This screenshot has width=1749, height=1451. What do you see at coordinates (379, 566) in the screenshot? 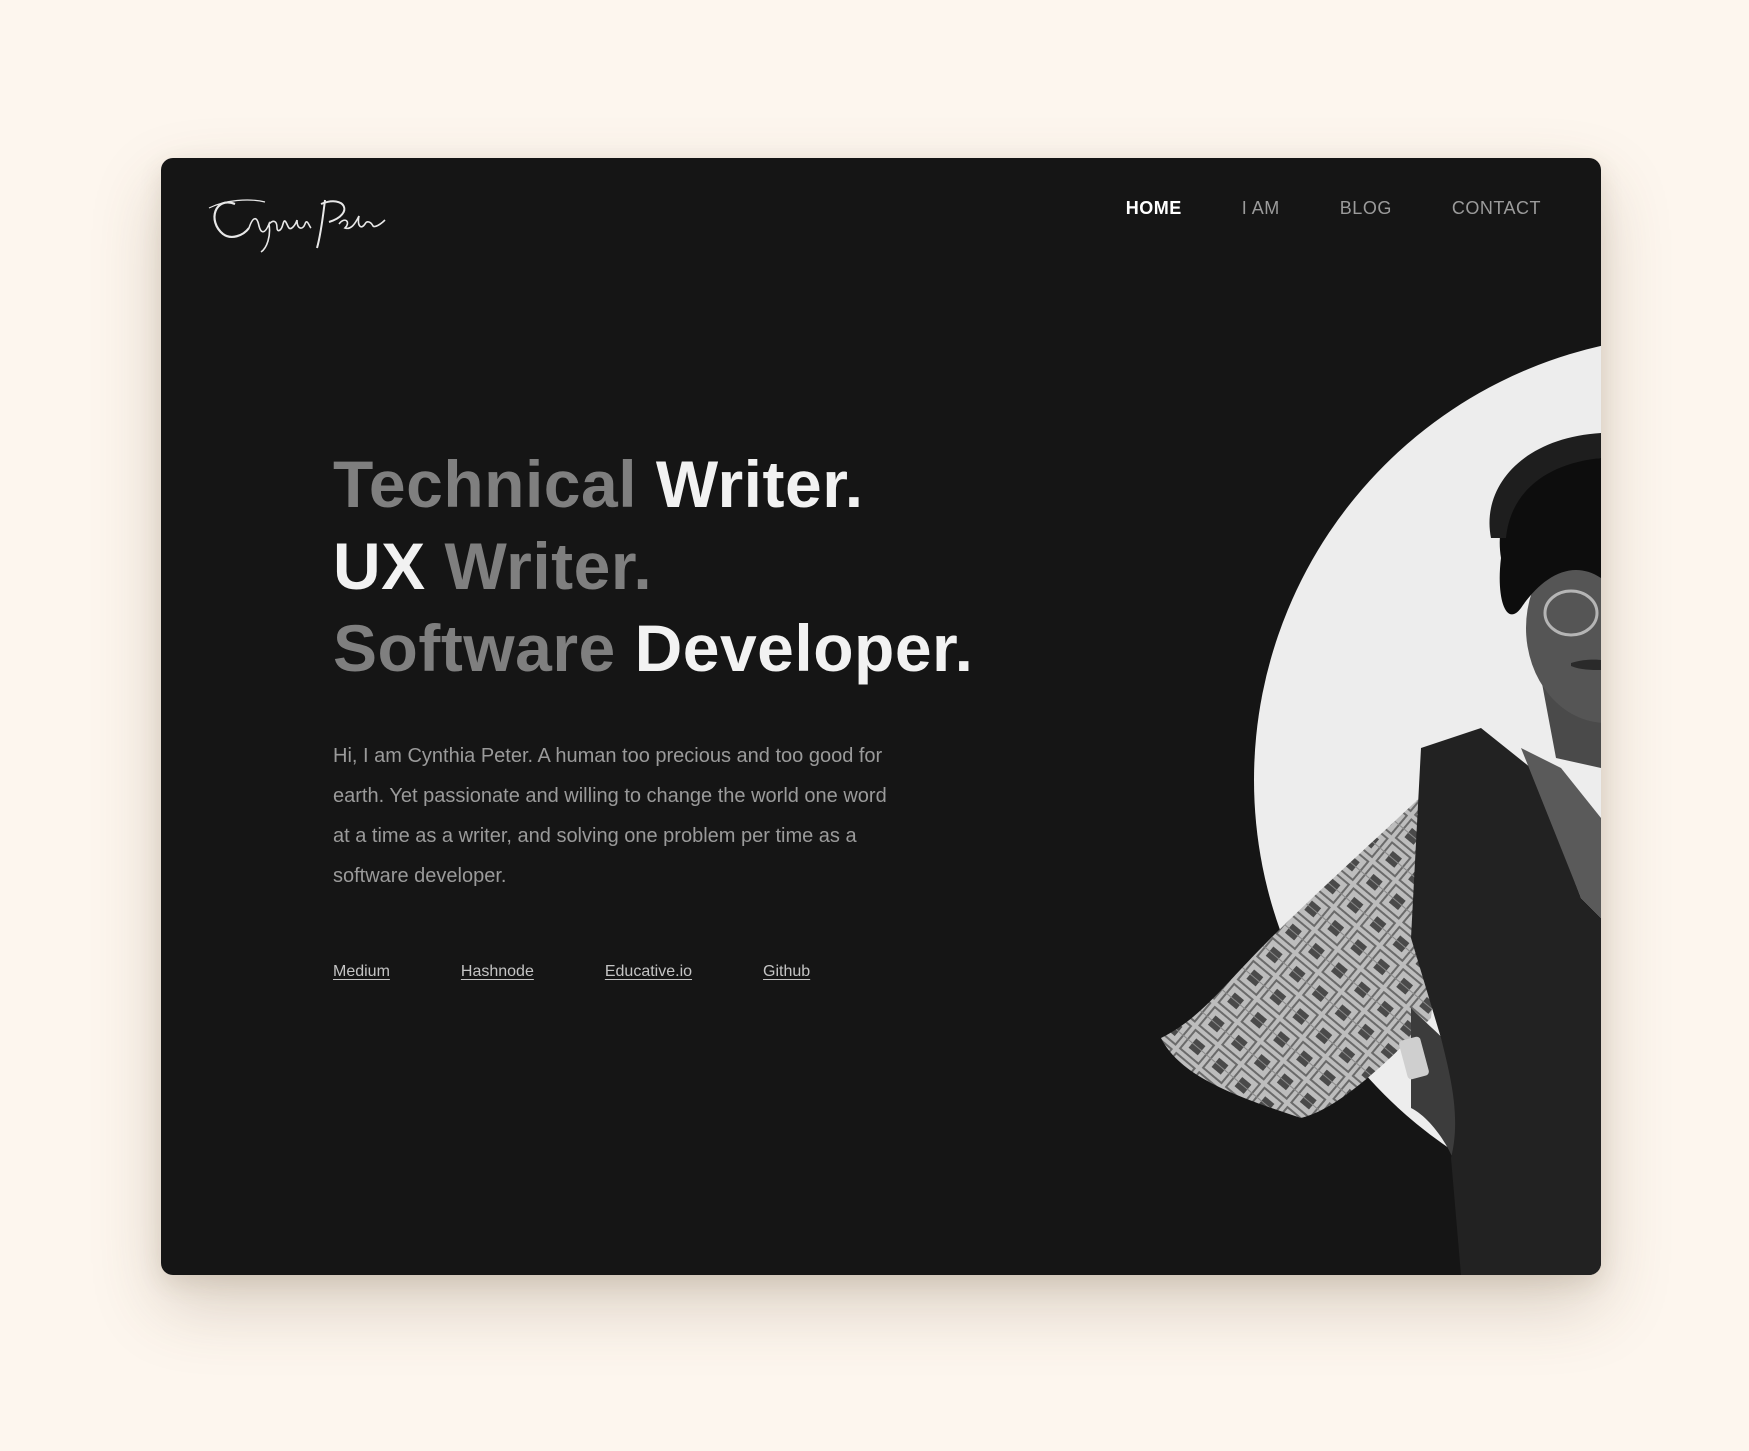
I see `headline-word: UX` at bounding box center [379, 566].